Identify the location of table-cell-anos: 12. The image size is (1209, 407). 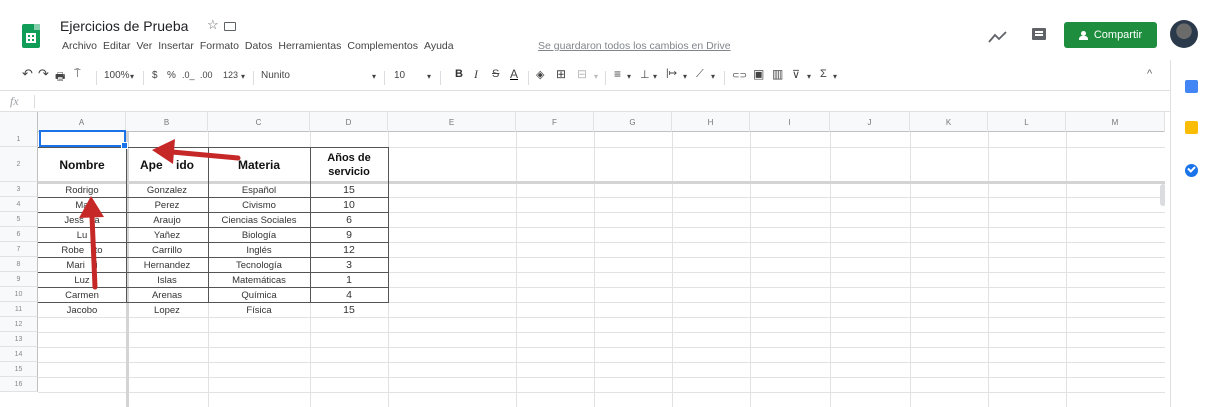
(349, 250).